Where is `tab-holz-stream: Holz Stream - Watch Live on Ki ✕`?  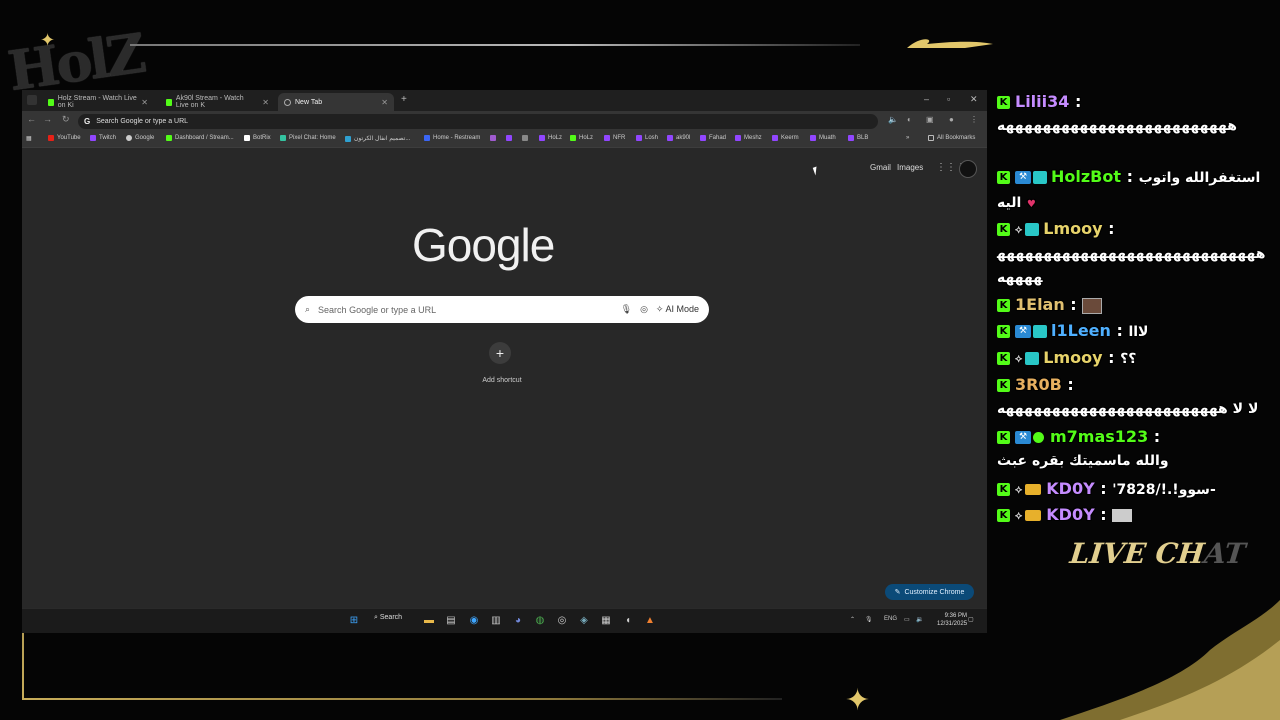
tab-holz-stream: Holz Stream - Watch Live on Ki ✕ is located at coordinates (98, 102).